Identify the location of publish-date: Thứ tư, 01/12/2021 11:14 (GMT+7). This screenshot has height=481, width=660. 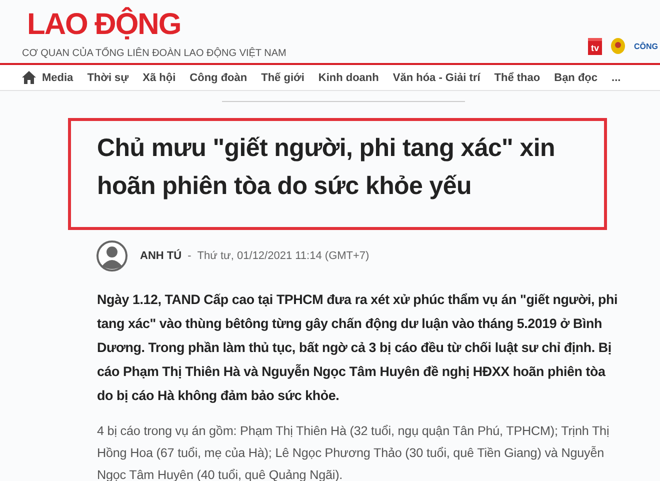
(283, 256).